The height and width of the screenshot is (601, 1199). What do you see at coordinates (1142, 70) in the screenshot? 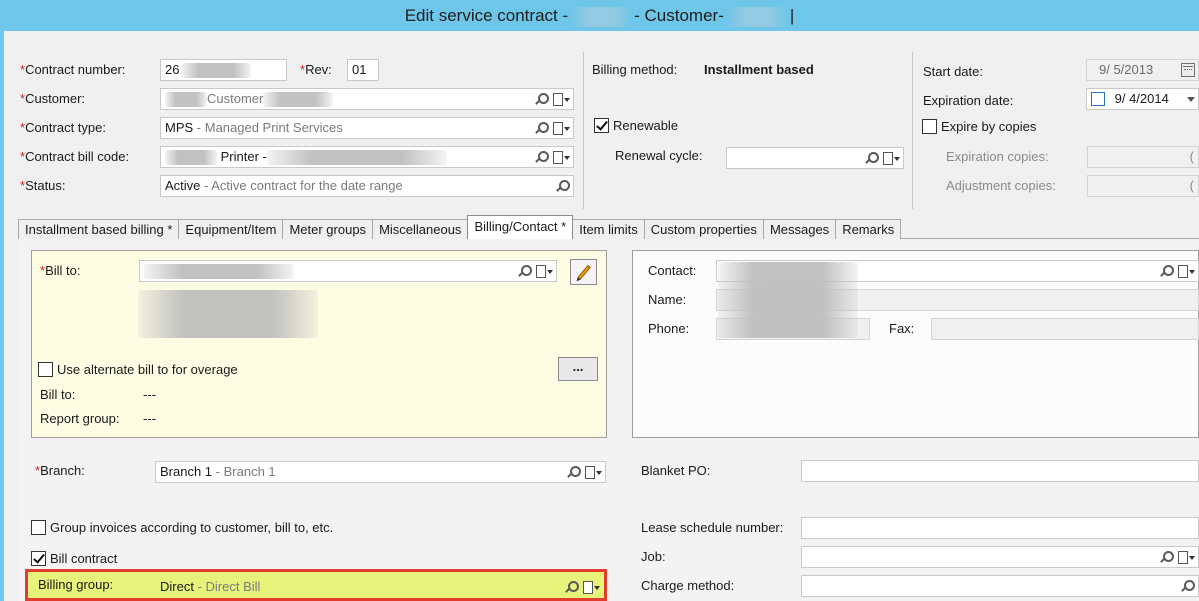
I see `start-date-field: 9/ 5/2013` at bounding box center [1142, 70].